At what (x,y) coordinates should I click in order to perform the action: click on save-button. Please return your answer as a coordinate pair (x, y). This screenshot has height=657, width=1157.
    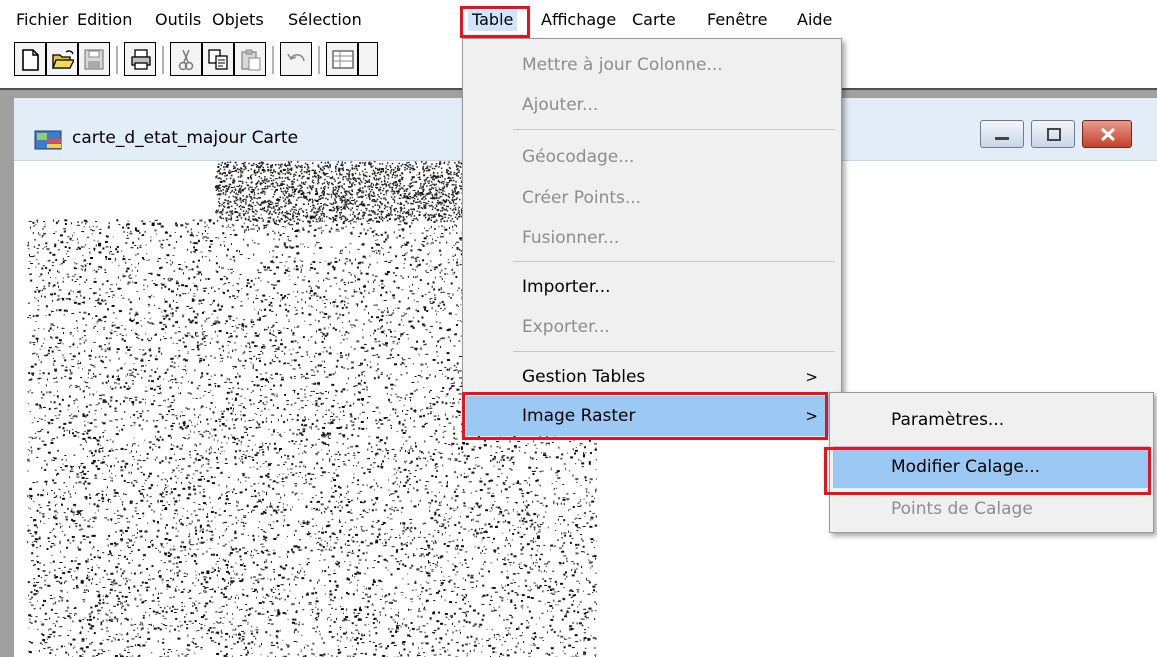
    Looking at the image, I should click on (94, 59).